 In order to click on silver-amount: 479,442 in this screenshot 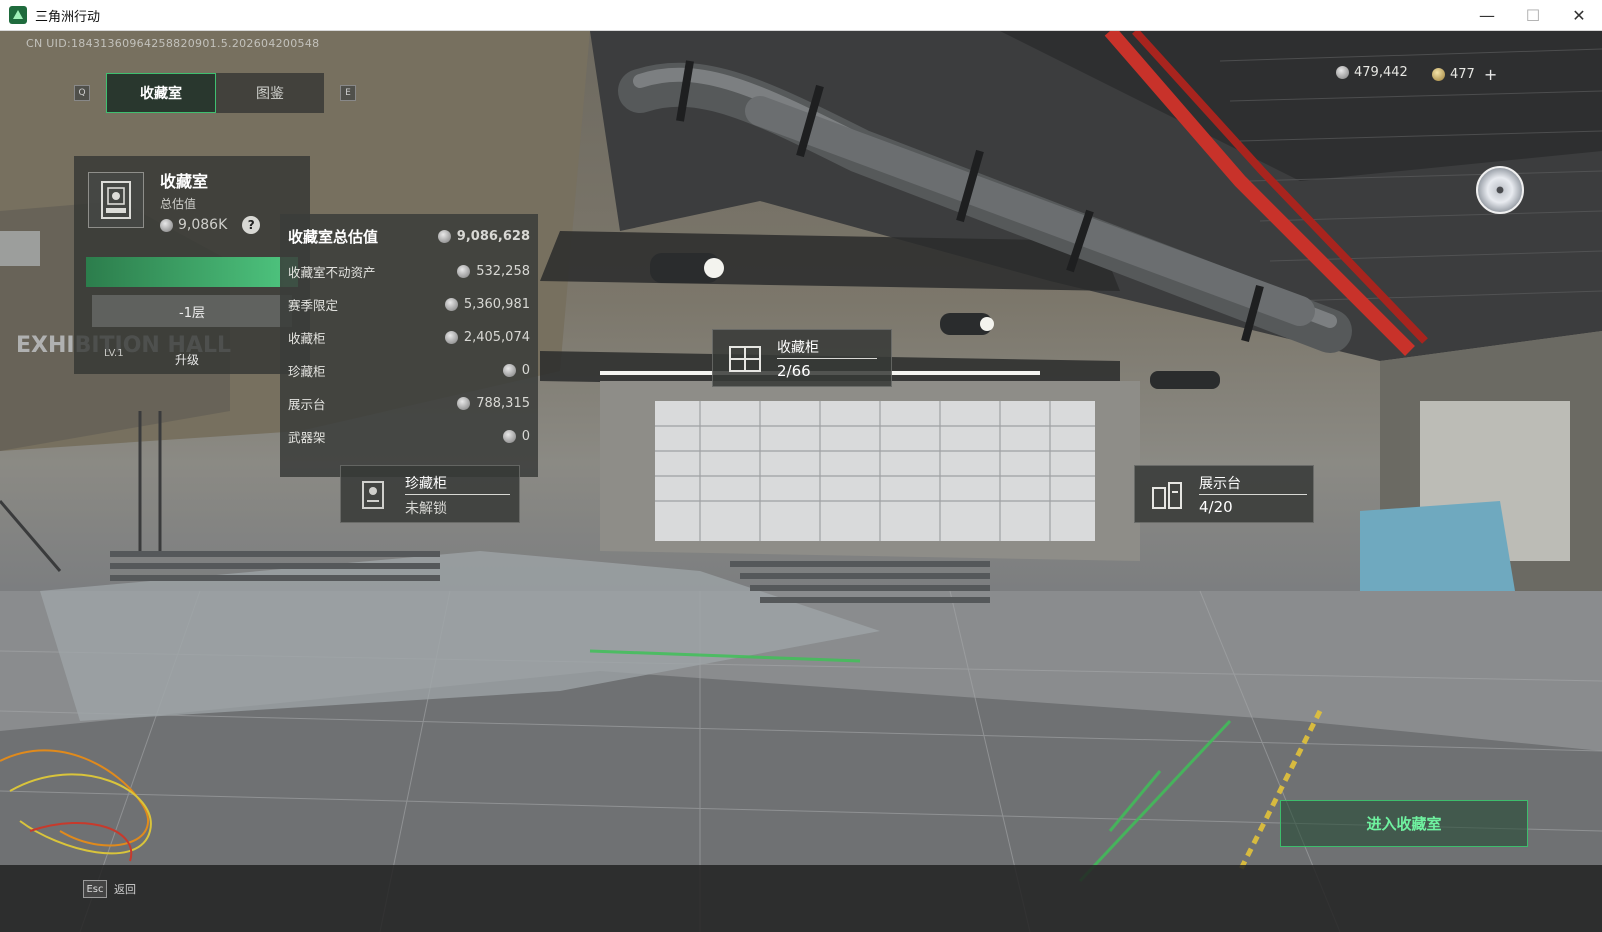, I will do `click(1381, 72)`.